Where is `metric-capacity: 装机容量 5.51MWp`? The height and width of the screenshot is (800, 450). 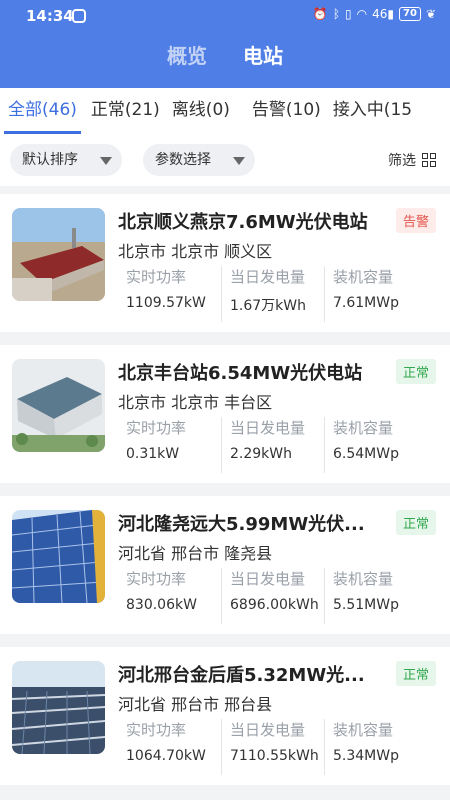 metric-capacity: 装机容量 5.51MWp is located at coordinates (375, 596).